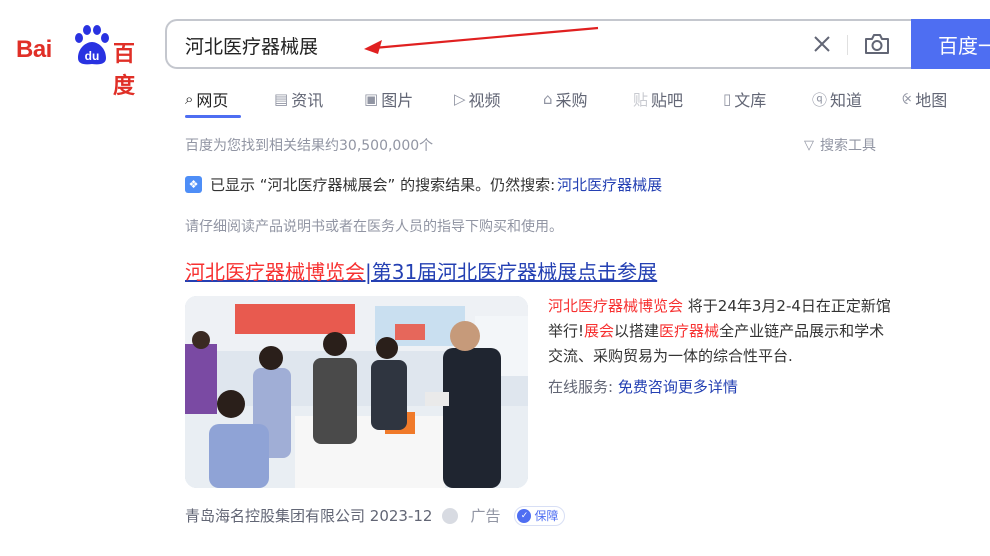 The height and width of the screenshot is (556, 990). Describe the element at coordinates (809, 145) in the screenshot. I see `filter-icon: ▽` at that location.